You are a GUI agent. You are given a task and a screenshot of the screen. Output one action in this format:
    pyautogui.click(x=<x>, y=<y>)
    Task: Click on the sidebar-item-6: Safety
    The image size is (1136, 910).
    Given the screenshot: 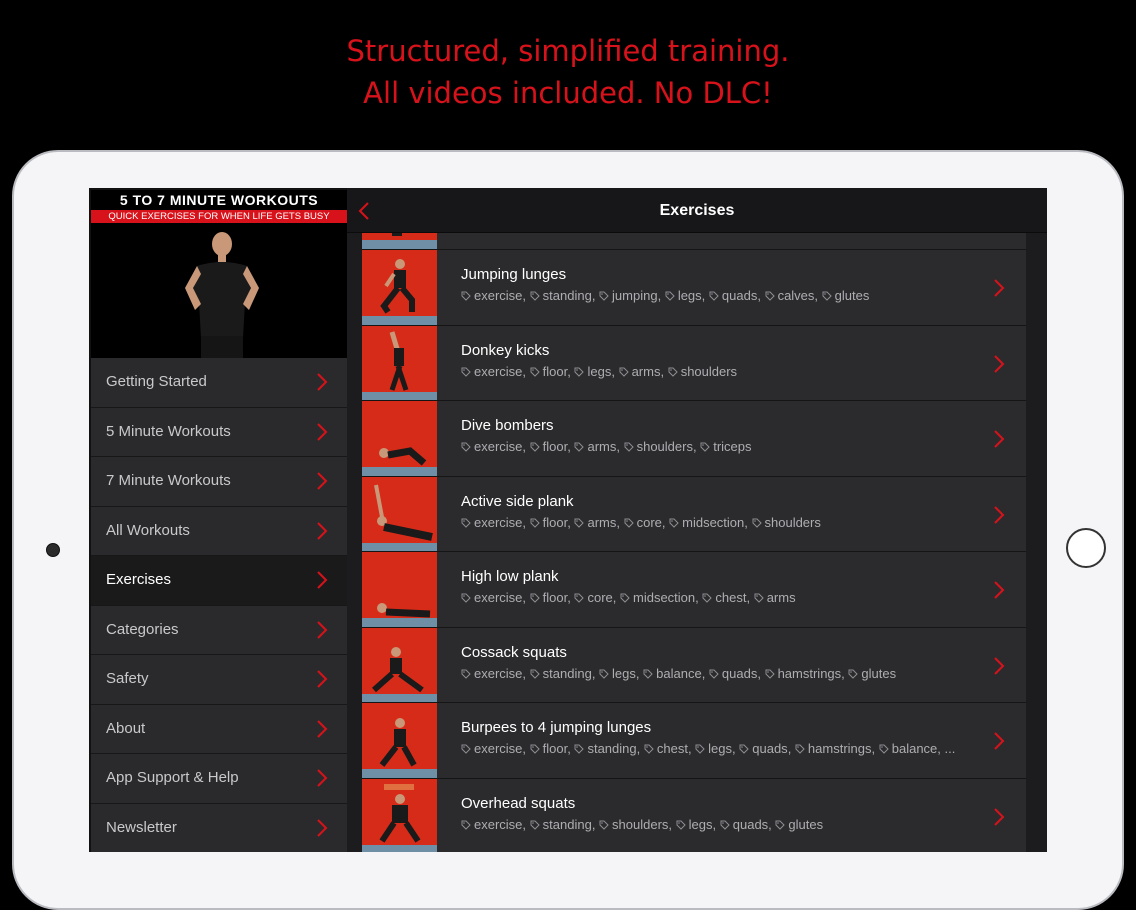 What is the action you would take?
    pyautogui.click(x=219, y=680)
    